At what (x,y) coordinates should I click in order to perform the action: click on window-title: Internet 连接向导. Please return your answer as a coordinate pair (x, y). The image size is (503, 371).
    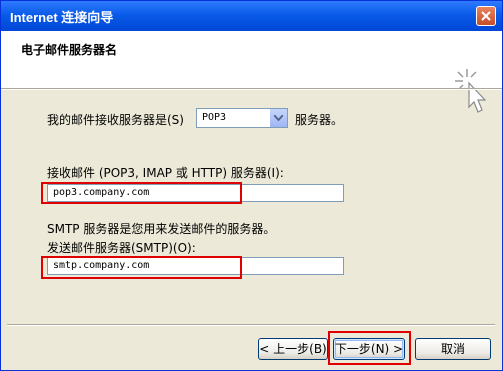
    Looking at the image, I should click on (62, 17).